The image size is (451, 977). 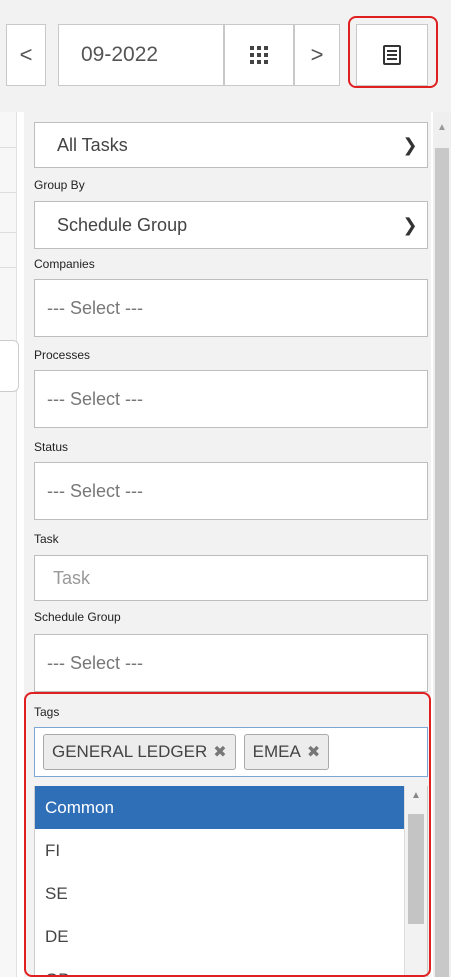 I want to click on calendar-grid-button, so click(x=259, y=55).